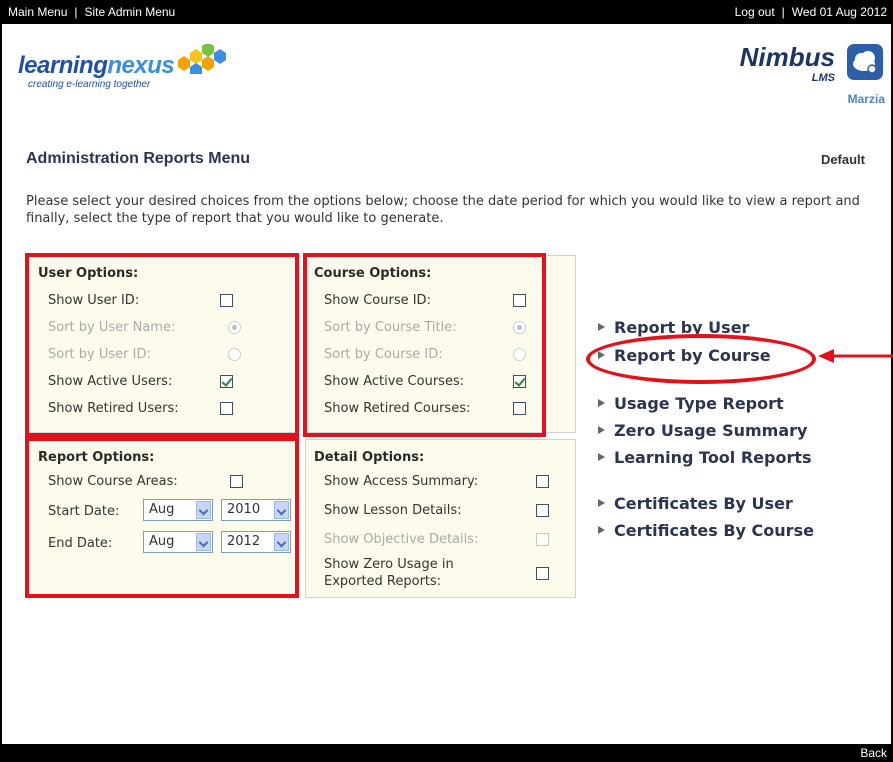  I want to click on zero-usage-summary-label: Zero Usage Summary, so click(711, 430).